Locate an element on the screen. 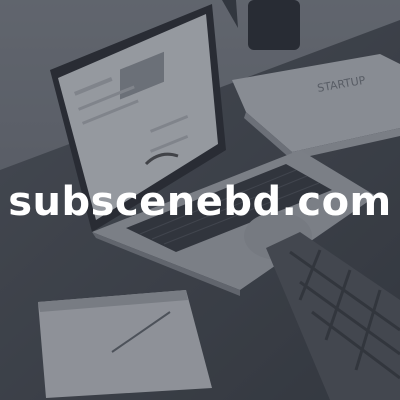 The width and height of the screenshot is (400, 400). site-name-watermark: subscenebd.com is located at coordinates (200, 202).